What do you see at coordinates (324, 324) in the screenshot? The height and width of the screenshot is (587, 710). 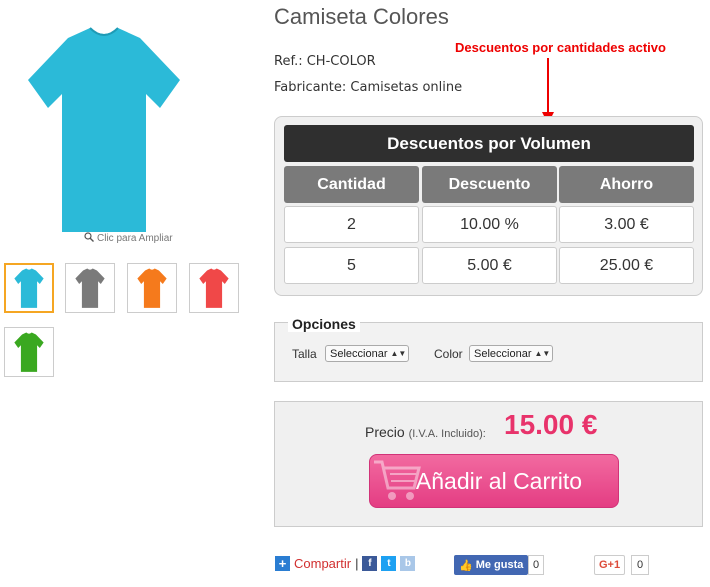 I see `options-legend: Opciones` at bounding box center [324, 324].